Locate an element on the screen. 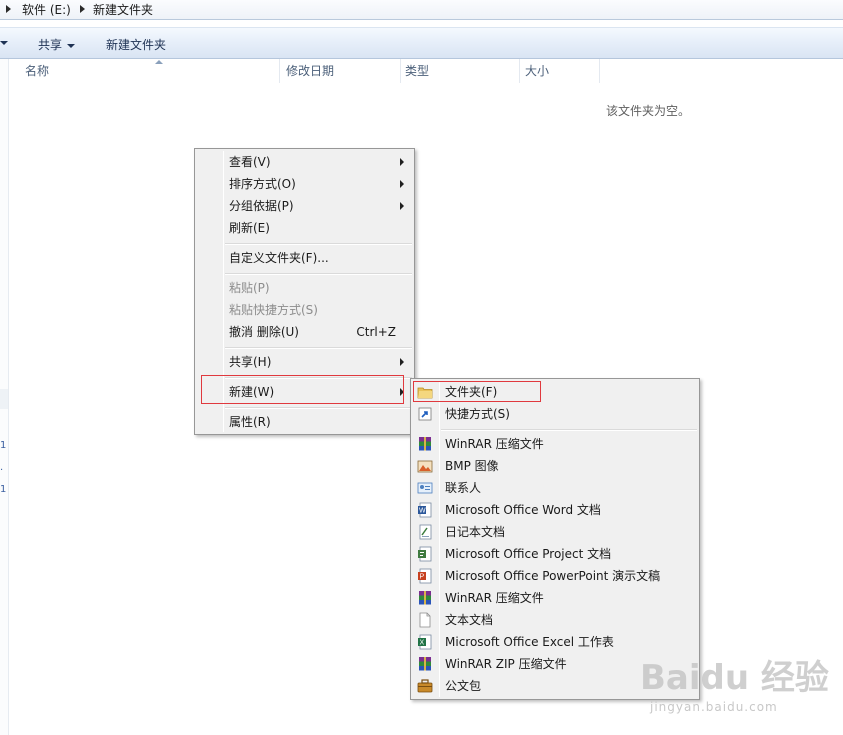 Image resolution: width=843 pixels, height=735 pixels. menu-item-shortcut: Ctrl+Z is located at coordinates (376, 332).